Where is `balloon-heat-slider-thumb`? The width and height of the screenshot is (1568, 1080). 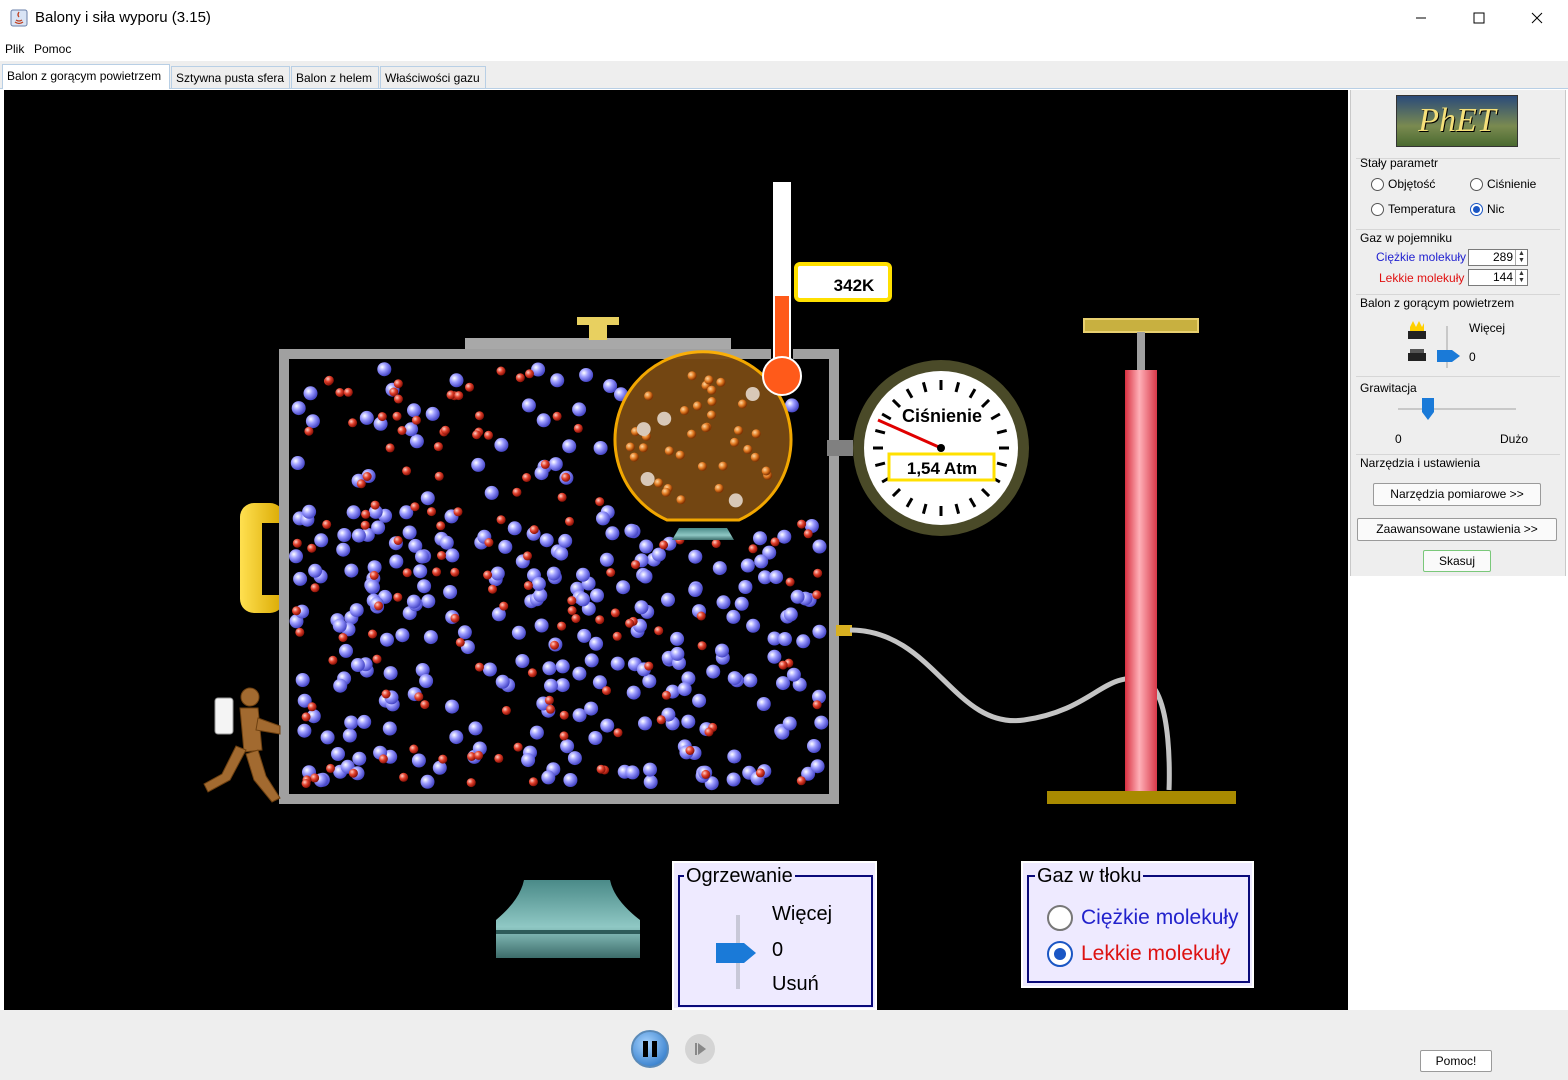
balloon-heat-slider-thumb is located at coordinates (1449, 356).